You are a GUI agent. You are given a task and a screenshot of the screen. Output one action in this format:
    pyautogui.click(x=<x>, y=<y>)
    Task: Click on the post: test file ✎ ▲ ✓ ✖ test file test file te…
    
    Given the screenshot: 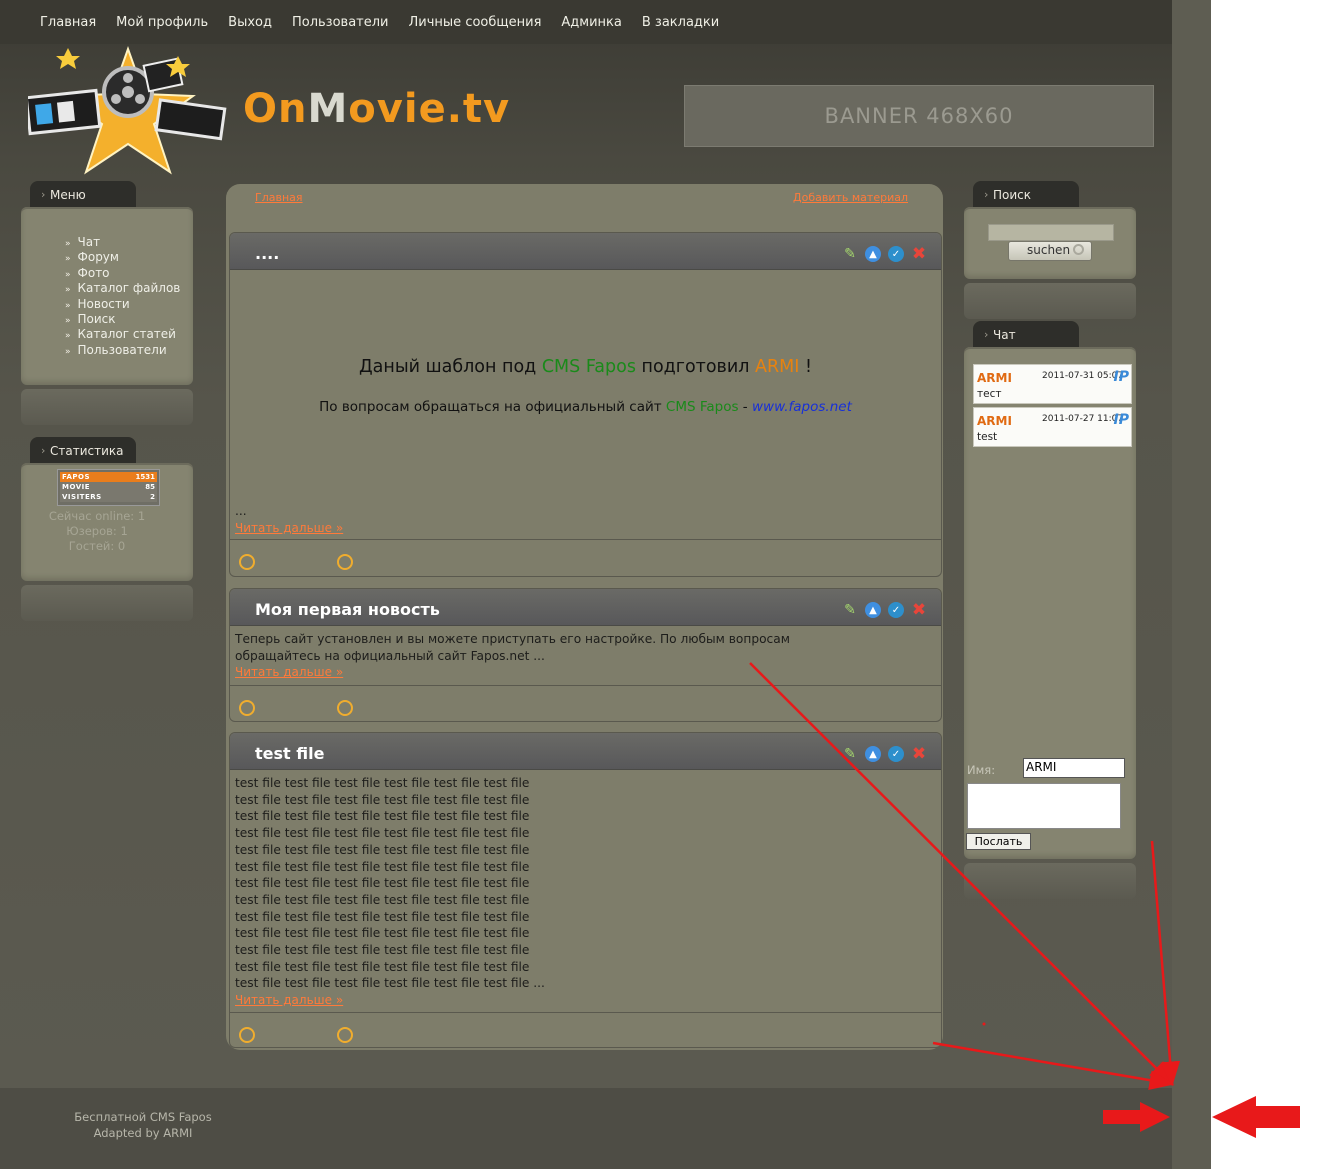 What is the action you would take?
    pyautogui.click(x=585, y=890)
    